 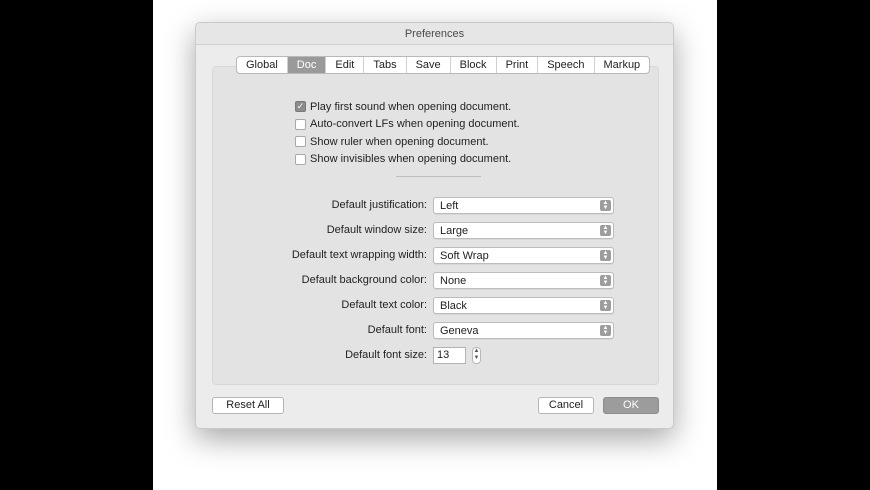 I want to click on checkbox-show-invisibles: Show invisibles when opening document., so click(x=407, y=160).